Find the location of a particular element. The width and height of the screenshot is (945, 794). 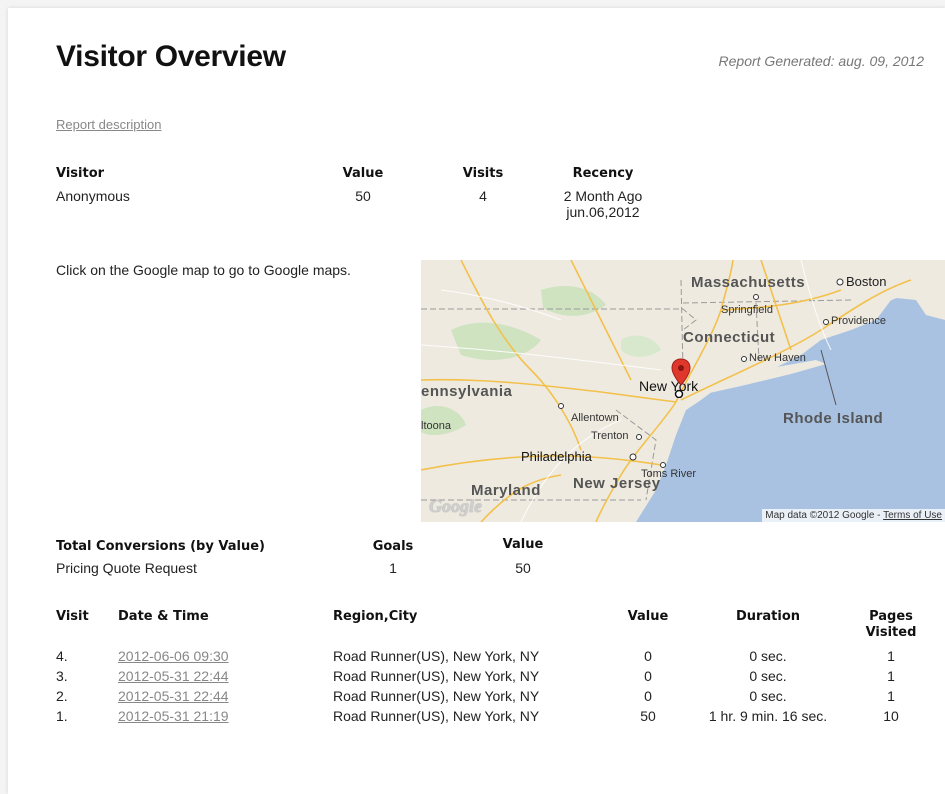

pages-header-line1: Pages is located at coordinates (891, 616).